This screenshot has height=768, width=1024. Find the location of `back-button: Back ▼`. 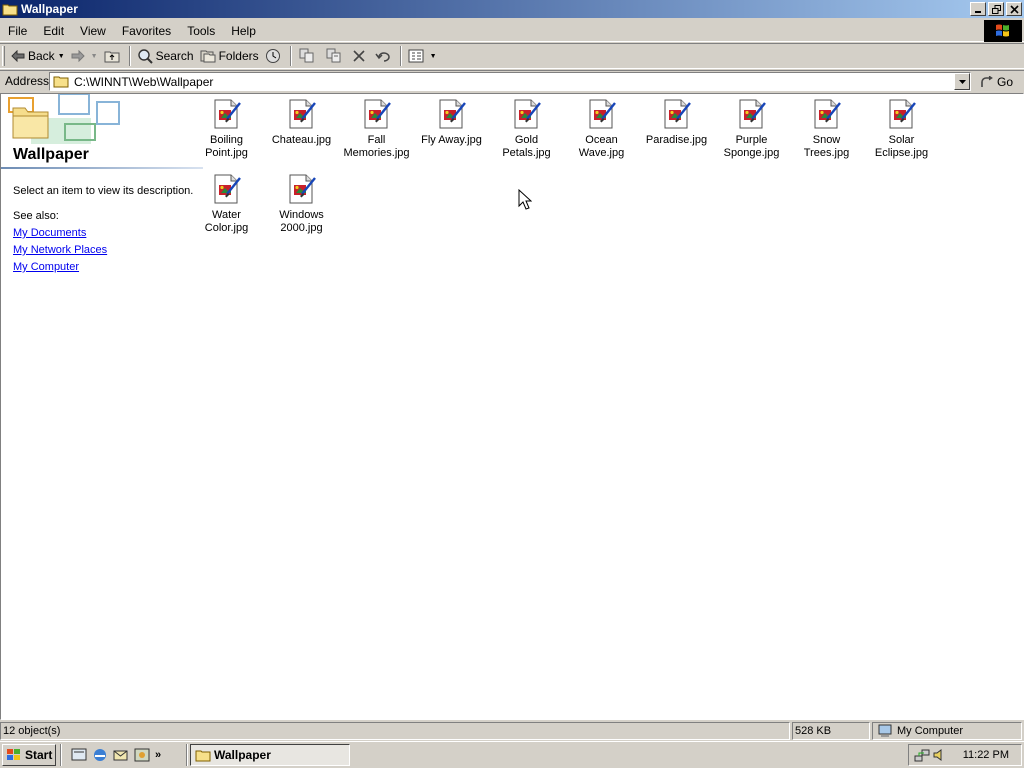

back-button: Back ▼ is located at coordinates (38, 56).